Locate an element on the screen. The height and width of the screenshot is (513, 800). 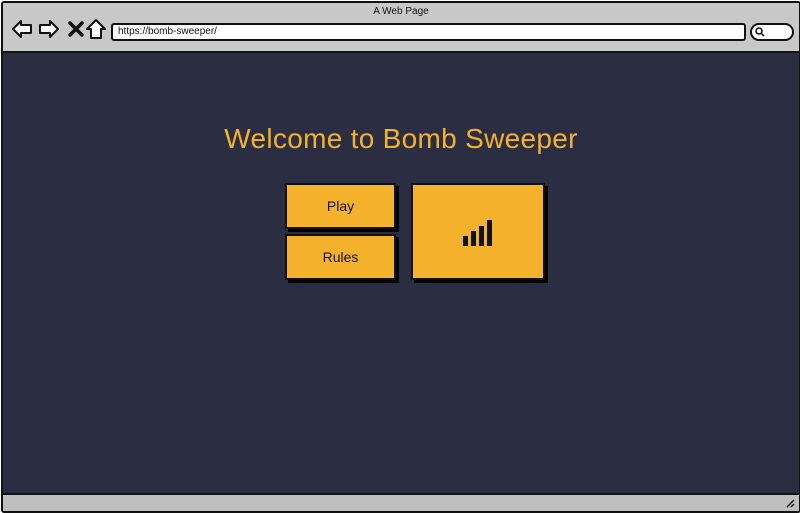
page-title: Welcome to Bomb Sweeper is located at coordinates (401, 138).